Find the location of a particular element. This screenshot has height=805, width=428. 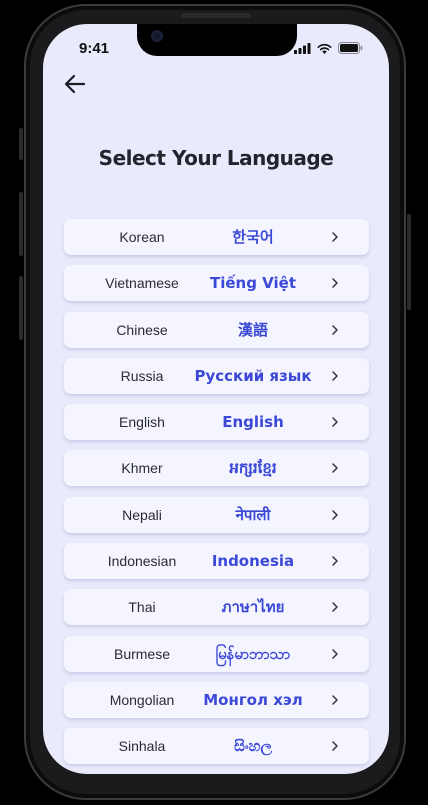

language-option-nepali: Nepali नेपाली is located at coordinates (216, 514).